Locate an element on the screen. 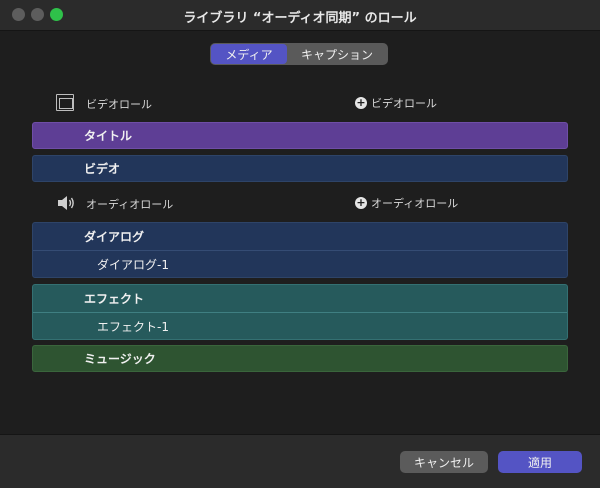  add-video-role-button: + ビデオロール is located at coordinates (396, 103).